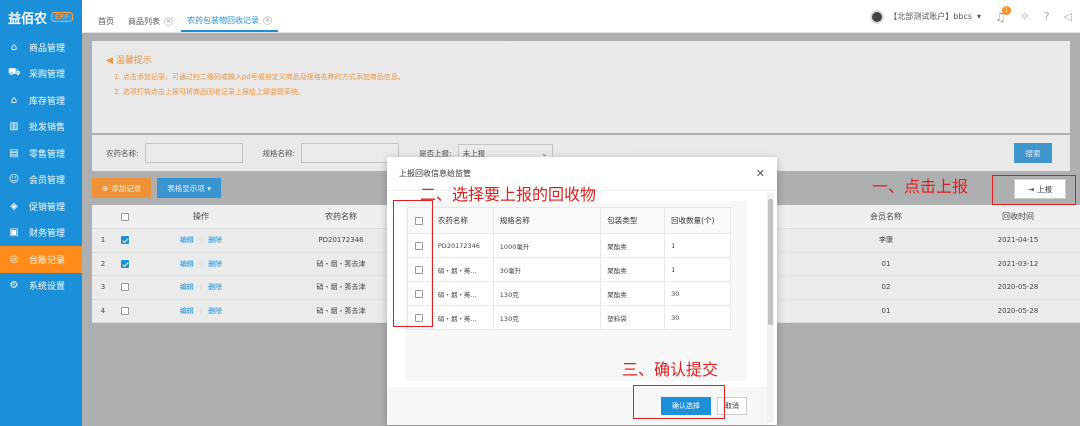 The image size is (1080, 426). I want to click on sidebar-item-finance: ▣ 财务管理, so click(41, 233).